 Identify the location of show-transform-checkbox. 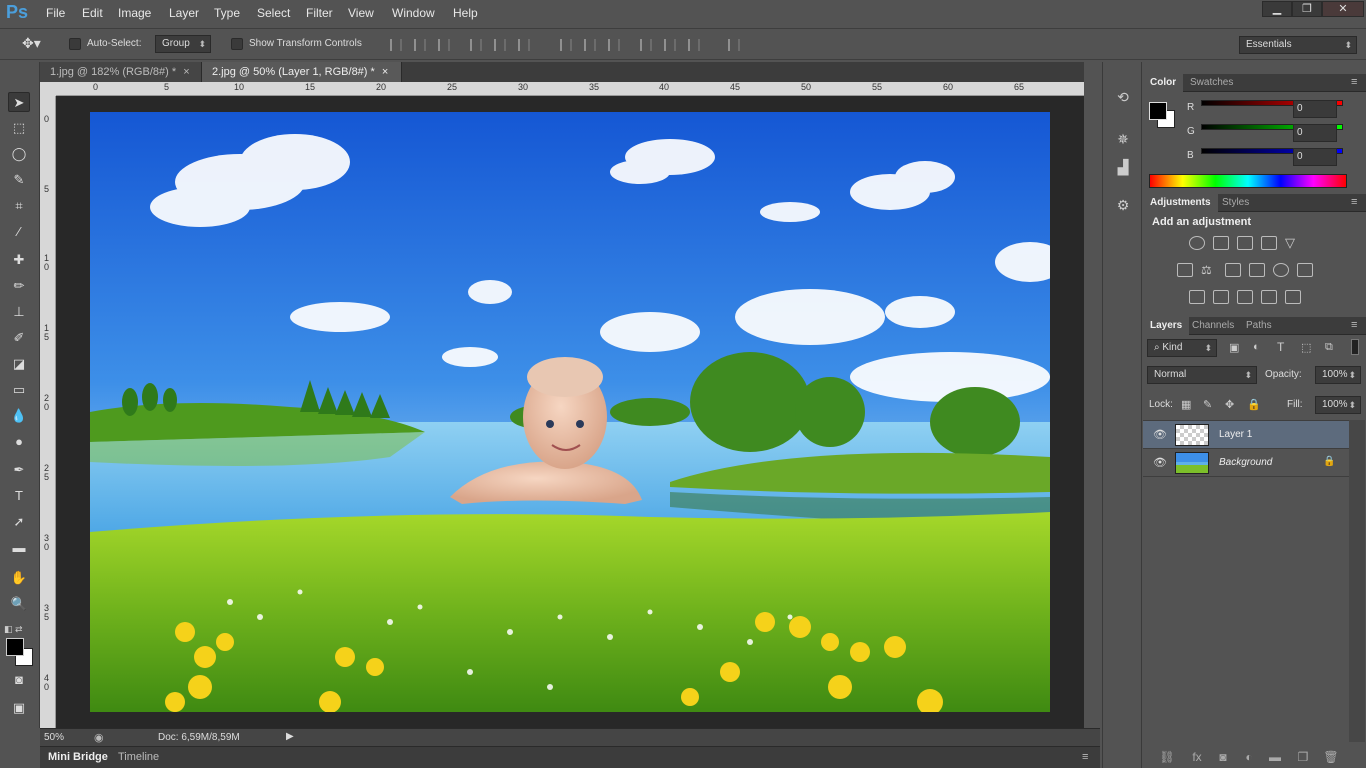
(237, 44).